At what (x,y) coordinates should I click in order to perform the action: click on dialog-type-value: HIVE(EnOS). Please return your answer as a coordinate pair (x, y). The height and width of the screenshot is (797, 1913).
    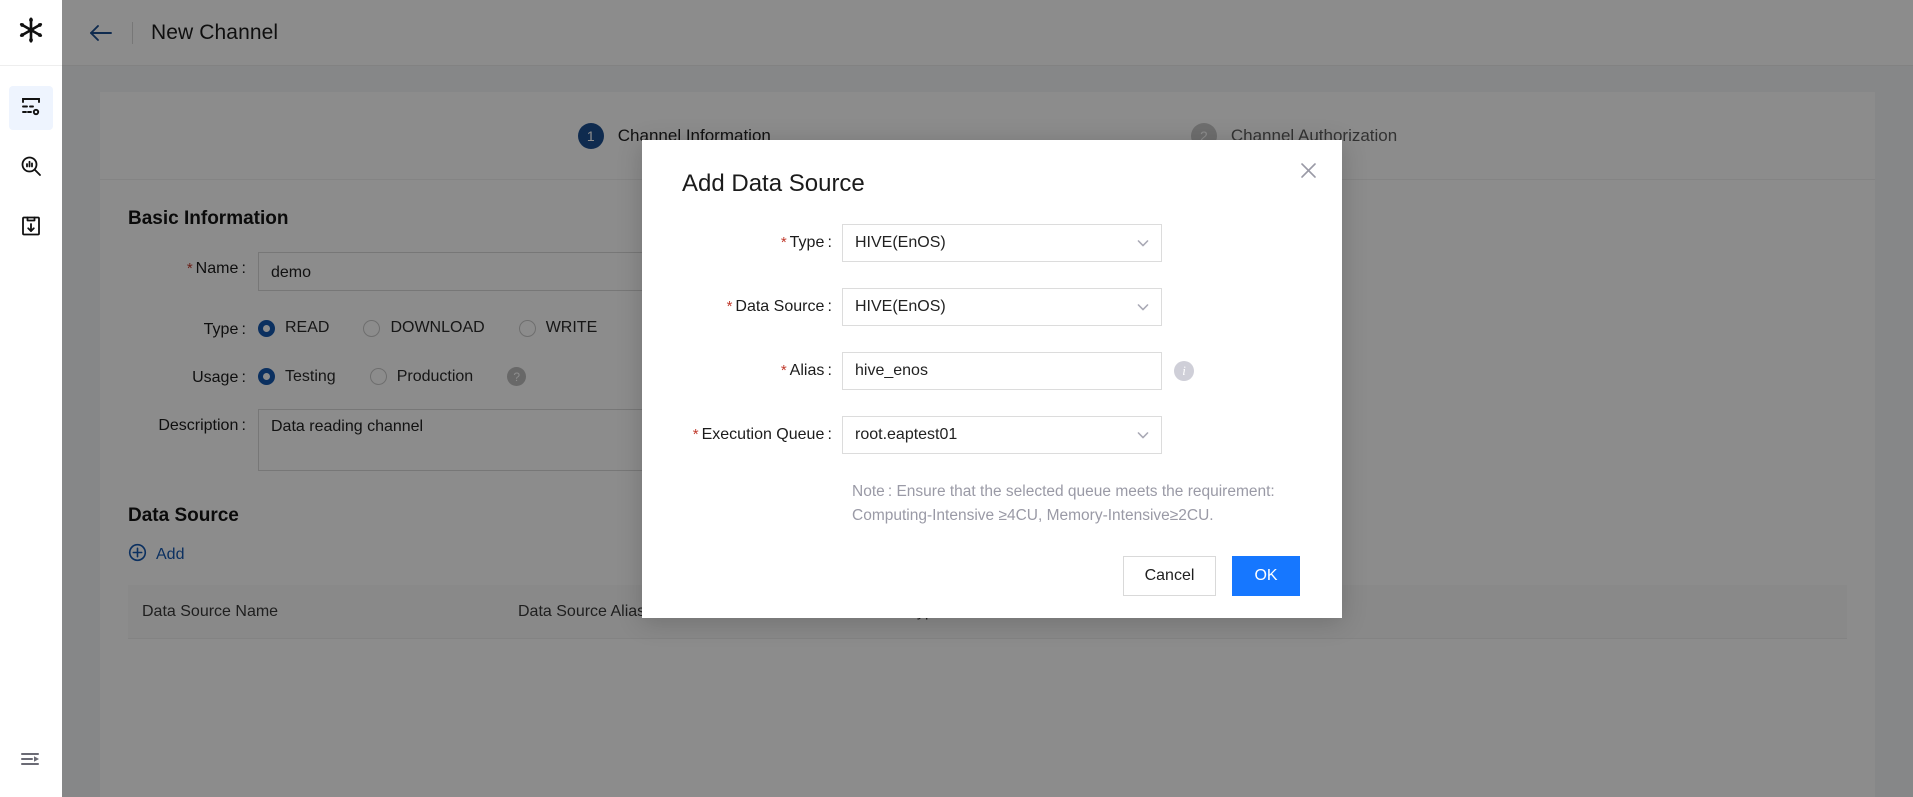
    Looking at the image, I should click on (900, 242).